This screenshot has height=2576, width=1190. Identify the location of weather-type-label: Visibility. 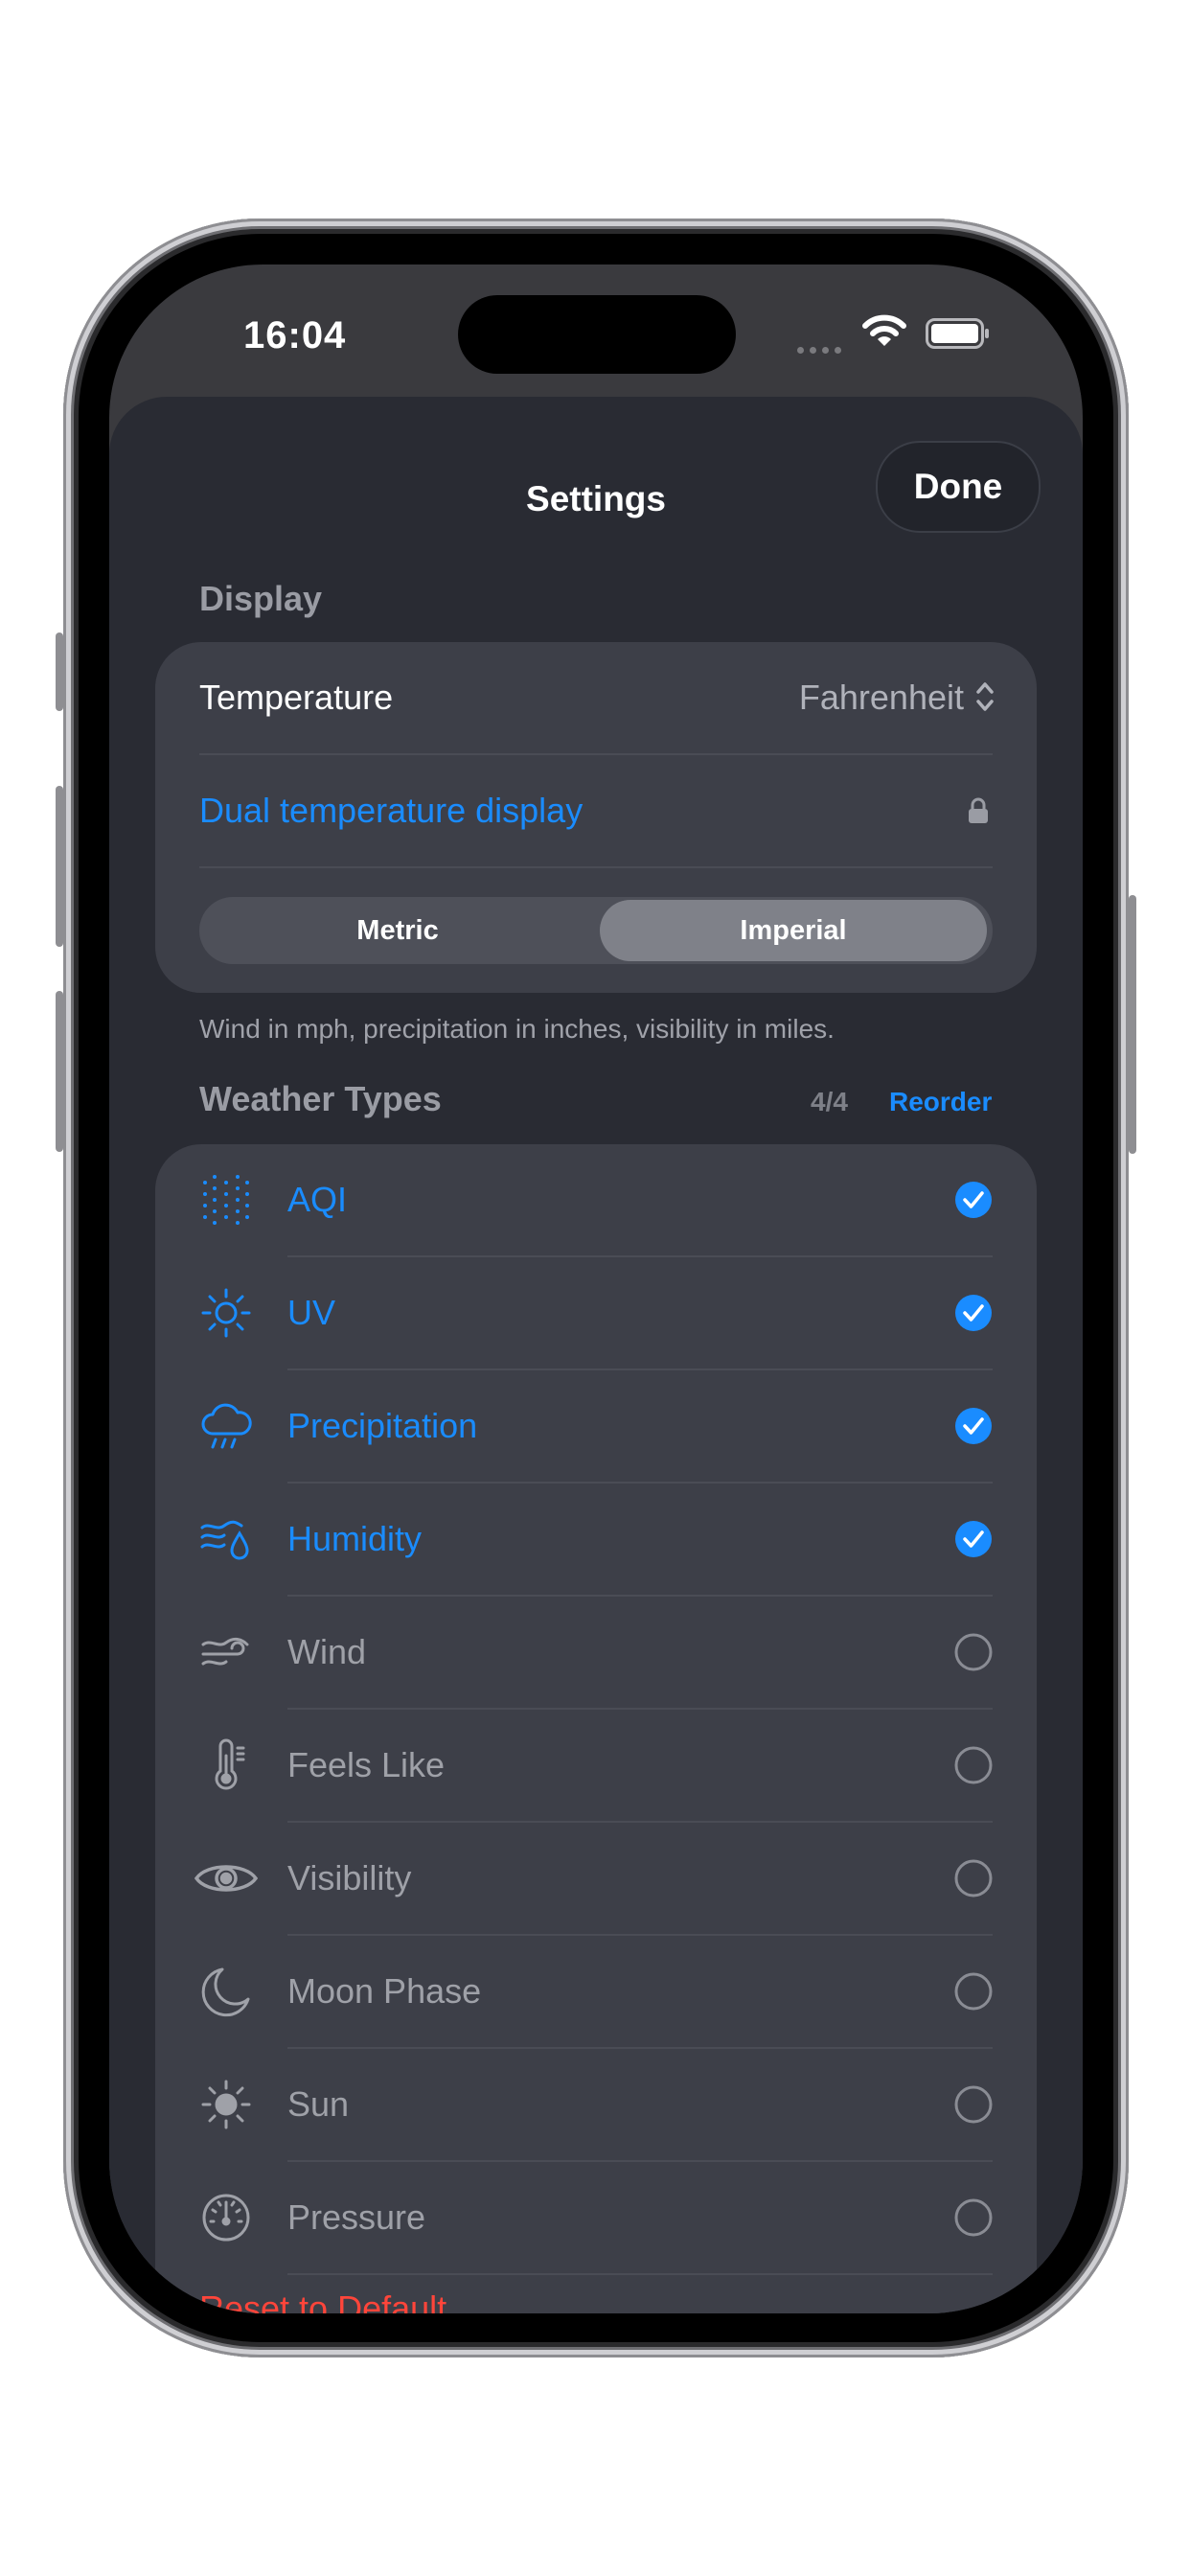
(350, 1878).